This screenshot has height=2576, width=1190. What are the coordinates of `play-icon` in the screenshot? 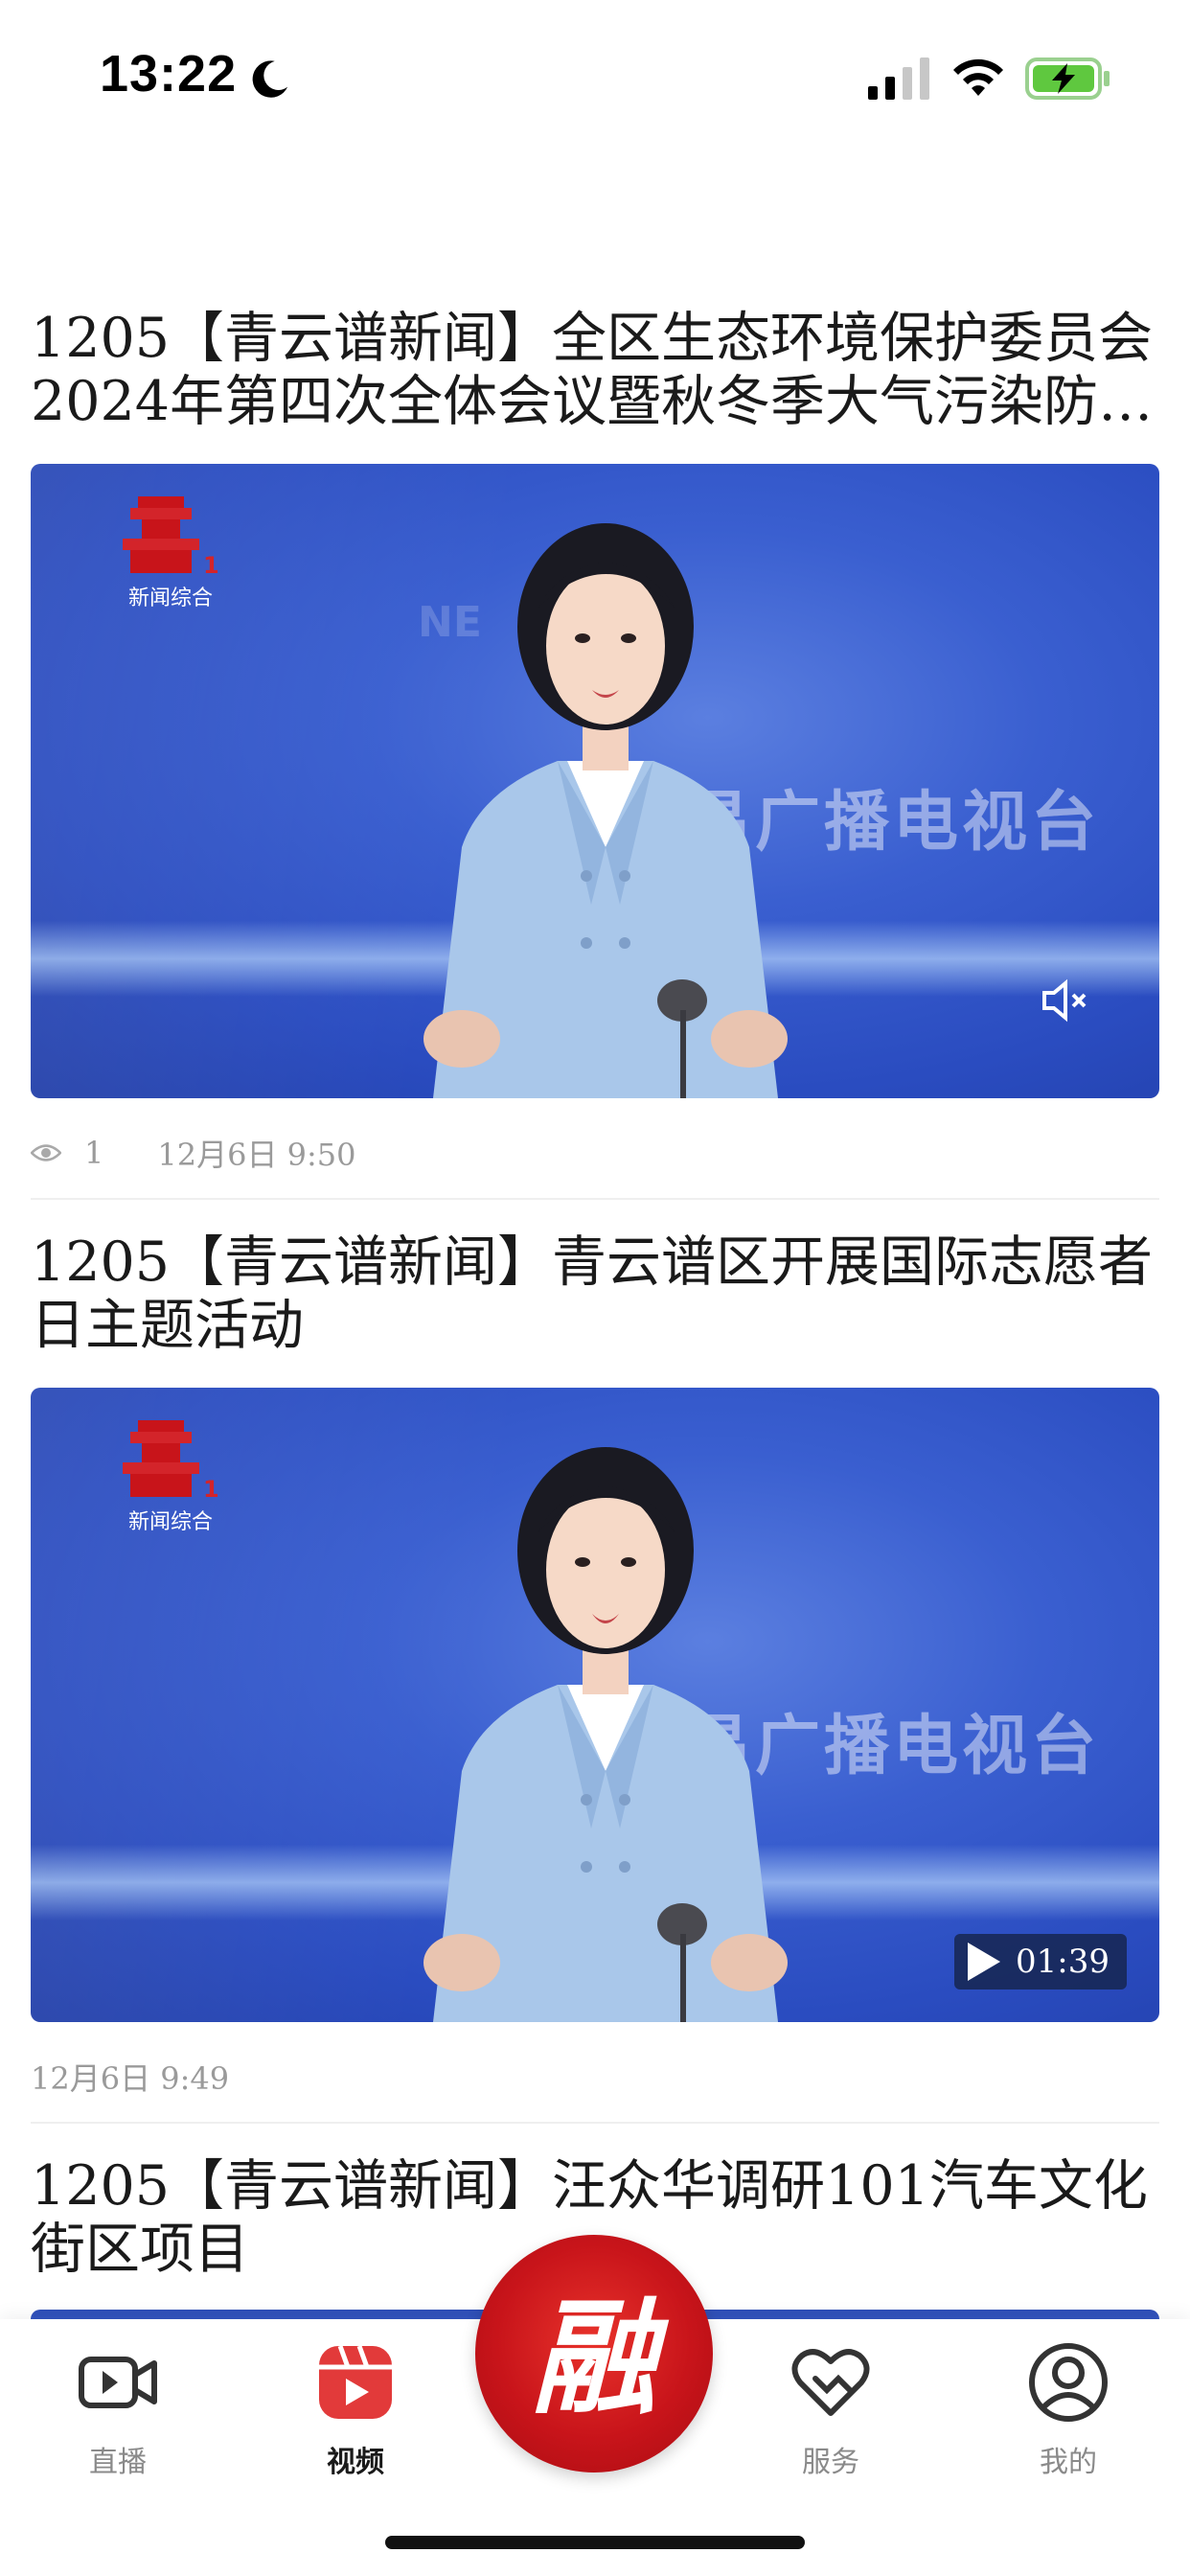 It's located at (984, 1962).